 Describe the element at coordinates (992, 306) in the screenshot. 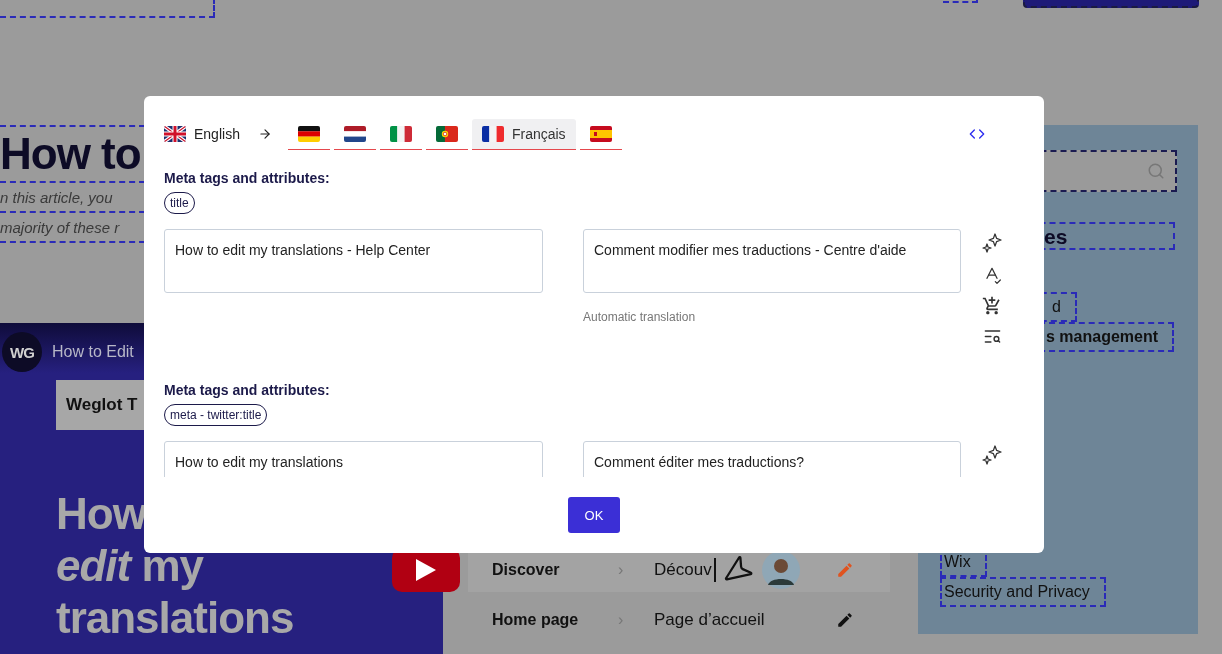

I see `cart-plus-icon` at that location.